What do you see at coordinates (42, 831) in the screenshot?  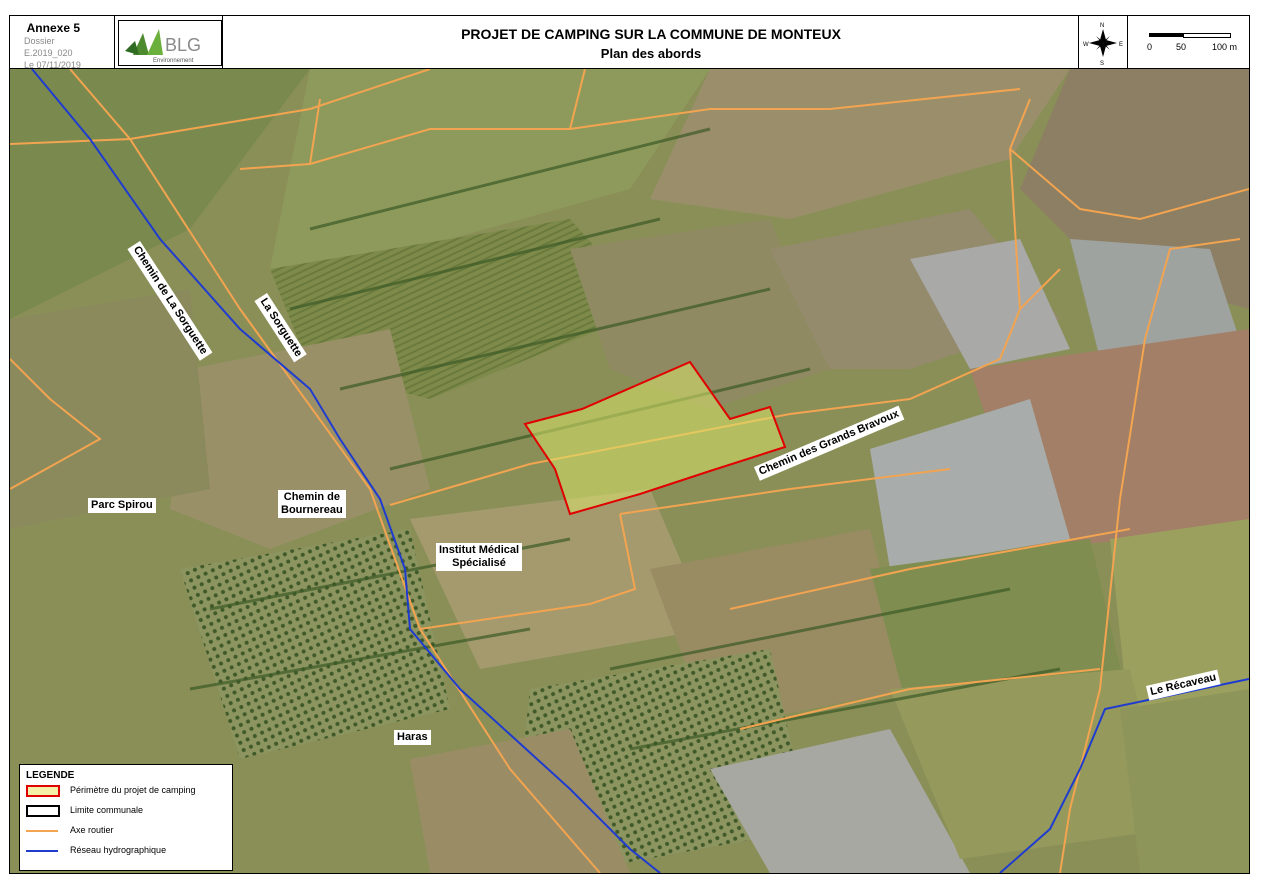 I see `legend-road-line` at bounding box center [42, 831].